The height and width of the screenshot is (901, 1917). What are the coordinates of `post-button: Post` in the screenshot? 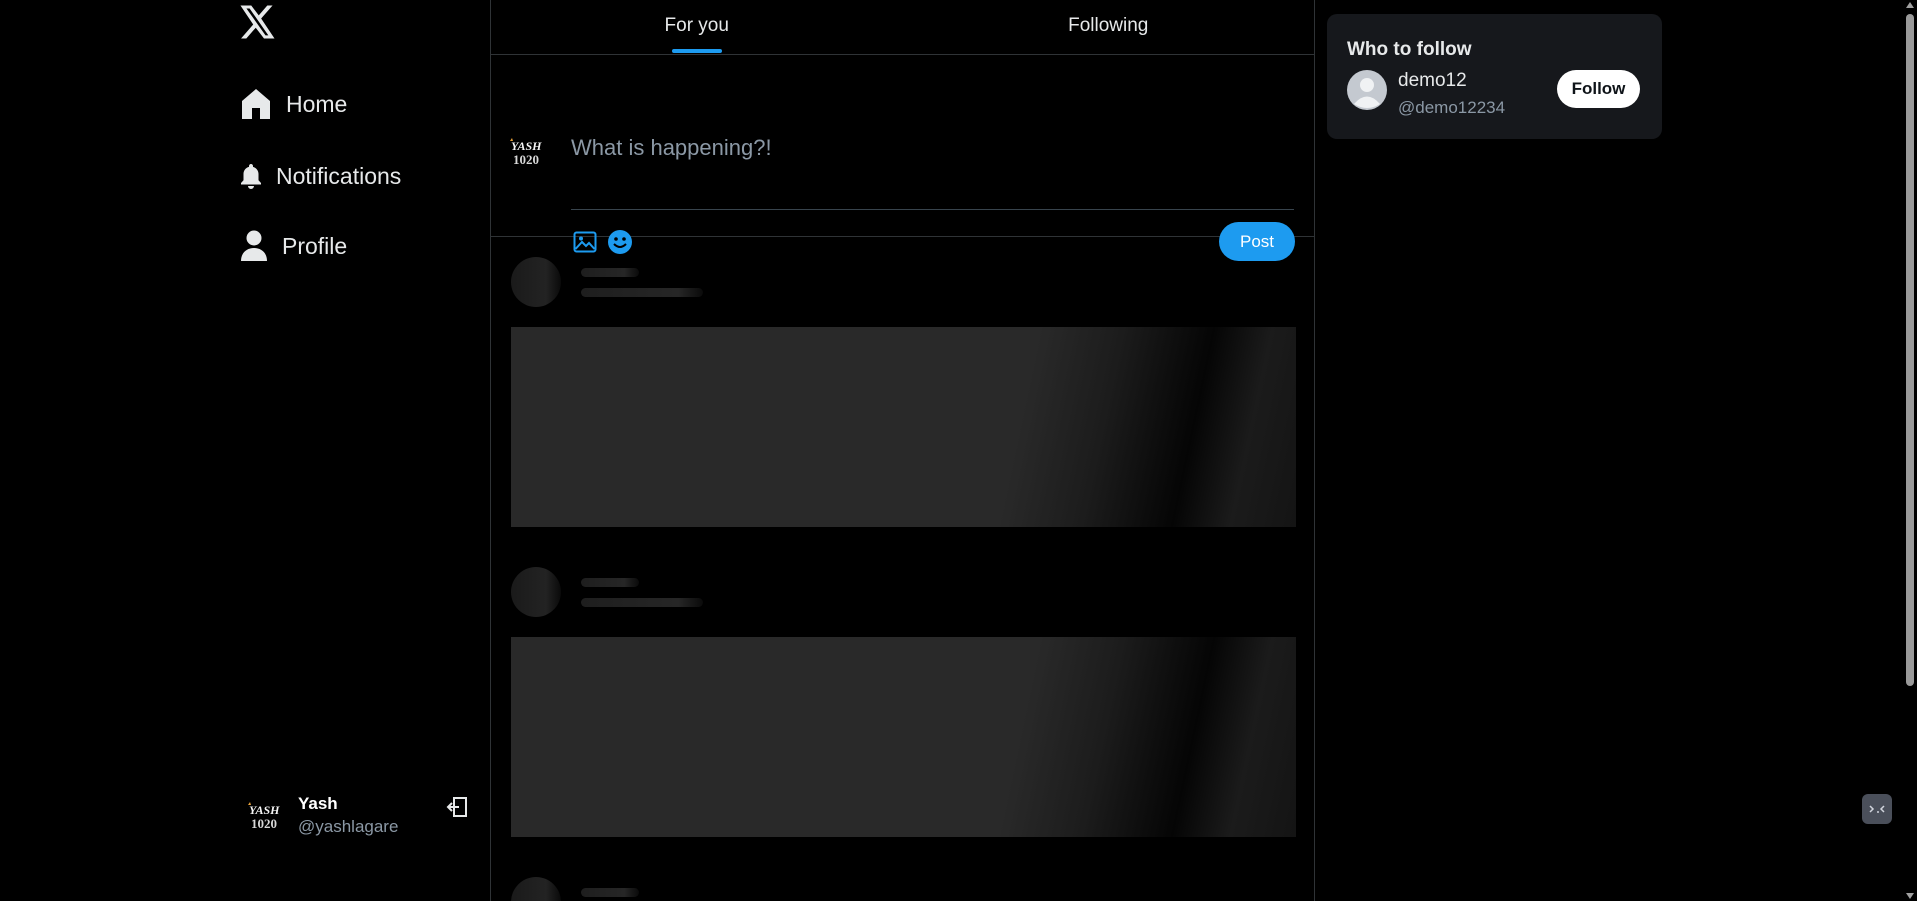 It's located at (1257, 241).